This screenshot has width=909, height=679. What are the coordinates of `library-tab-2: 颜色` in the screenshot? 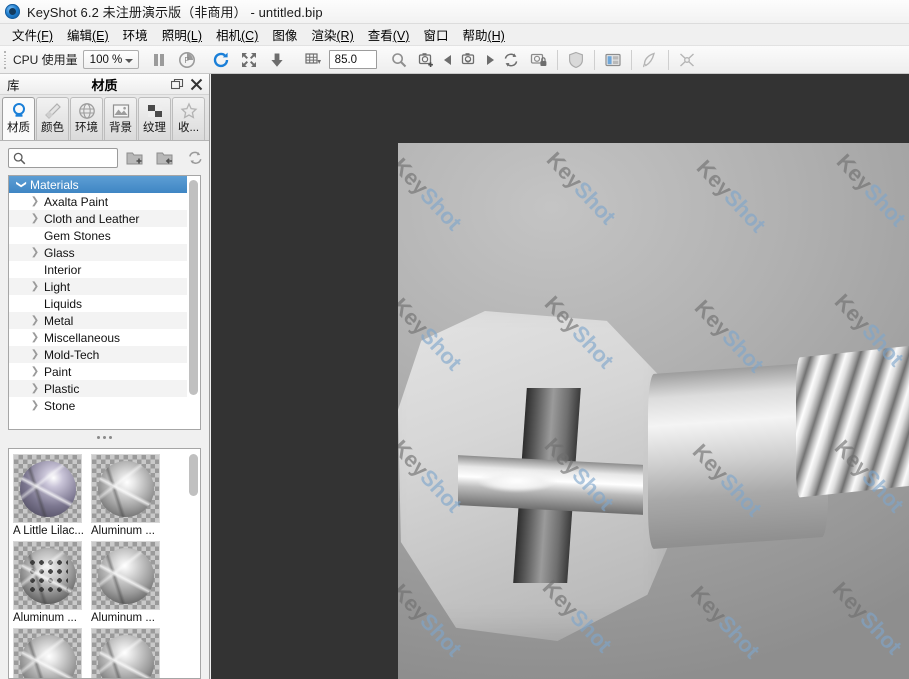 It's located at (52, 118).